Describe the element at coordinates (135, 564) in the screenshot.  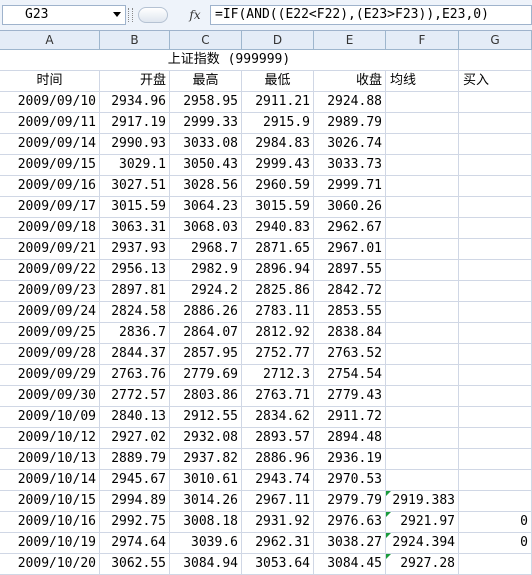
I see `cell-open: 3062.55` at that location.